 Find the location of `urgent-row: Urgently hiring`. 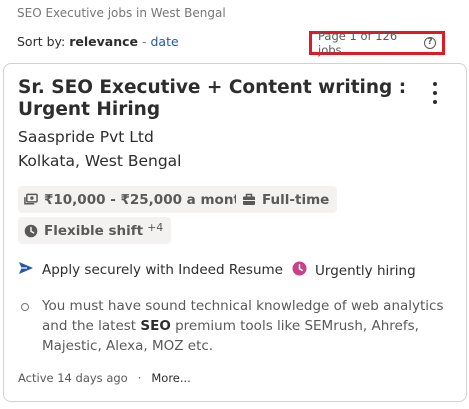

urgent-row: Urgently hiring is located at coordinates (354, 270).